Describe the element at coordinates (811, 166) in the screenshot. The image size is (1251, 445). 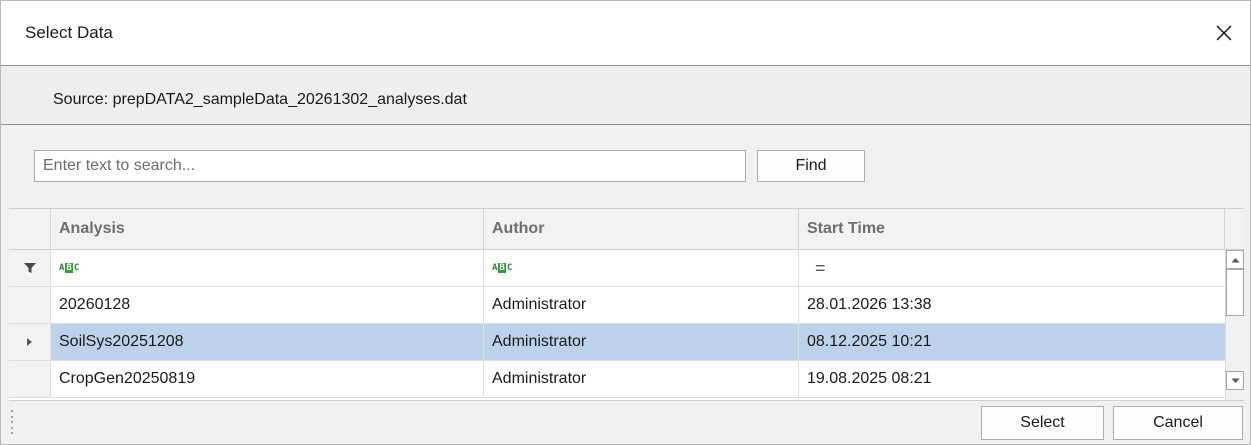
I see `find-button: Find` at that location.